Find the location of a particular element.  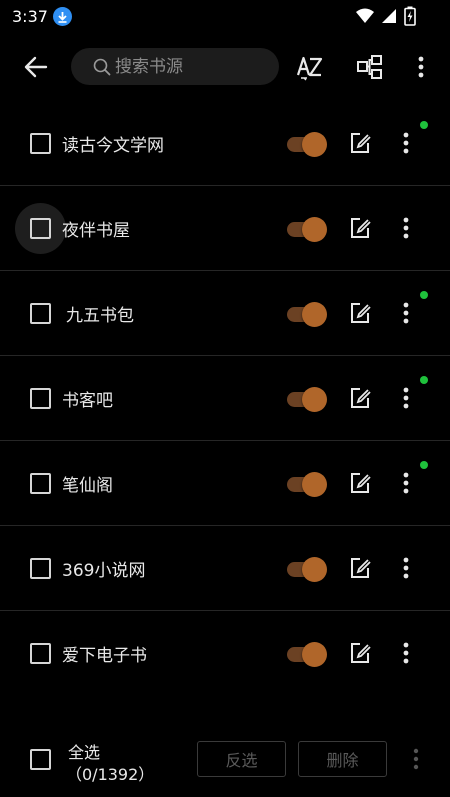

source-name: 九五书包 is located at coordinates (100, 316).